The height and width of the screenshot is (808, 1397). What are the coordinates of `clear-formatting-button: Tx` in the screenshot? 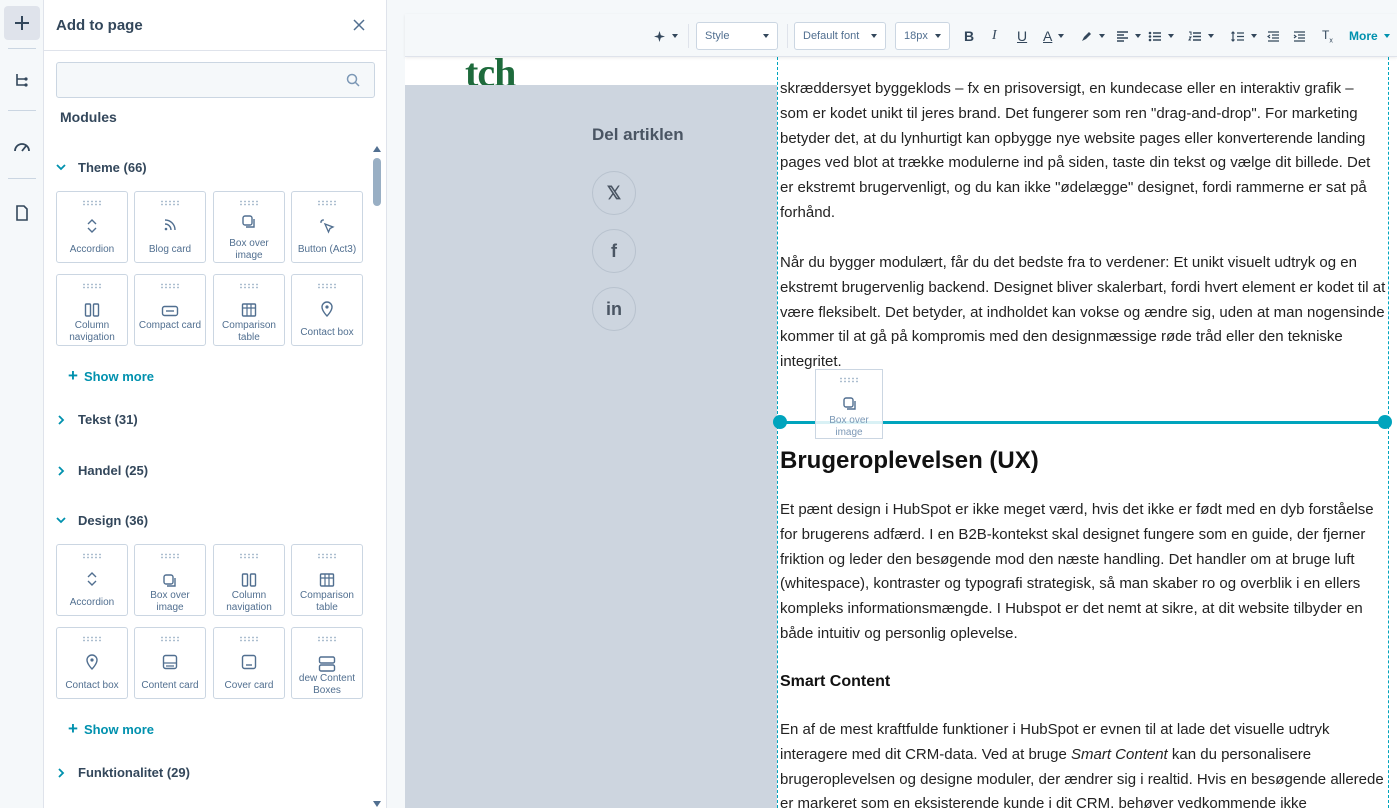 It's located at (1327, 36).